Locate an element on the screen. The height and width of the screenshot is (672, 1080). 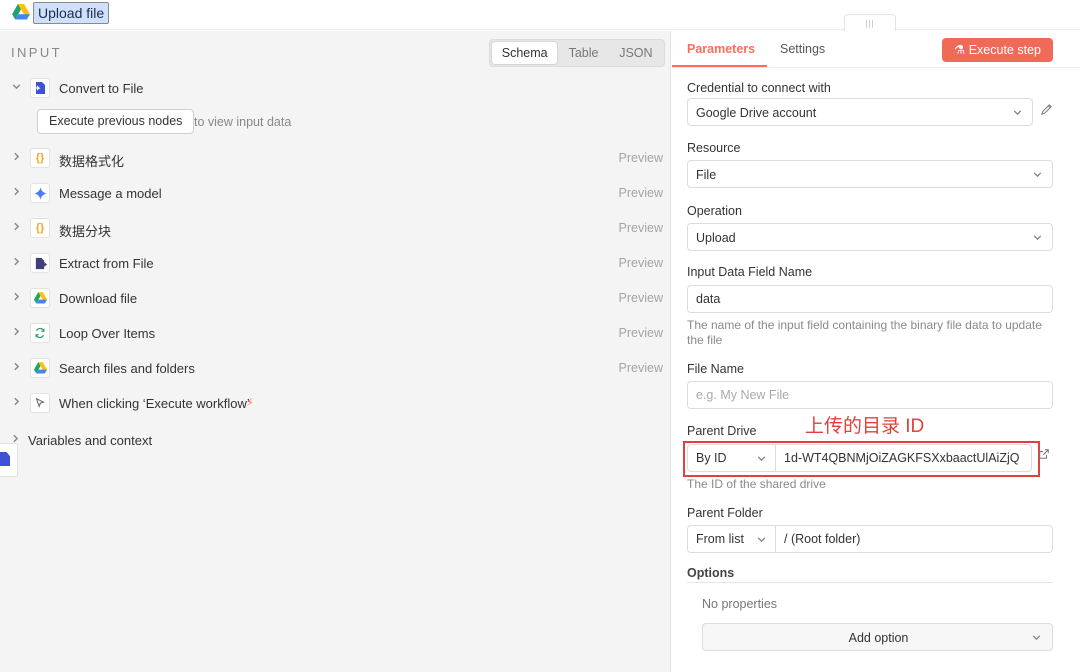
input-node-label: Search files and folders is located at coordinates (127, 368).